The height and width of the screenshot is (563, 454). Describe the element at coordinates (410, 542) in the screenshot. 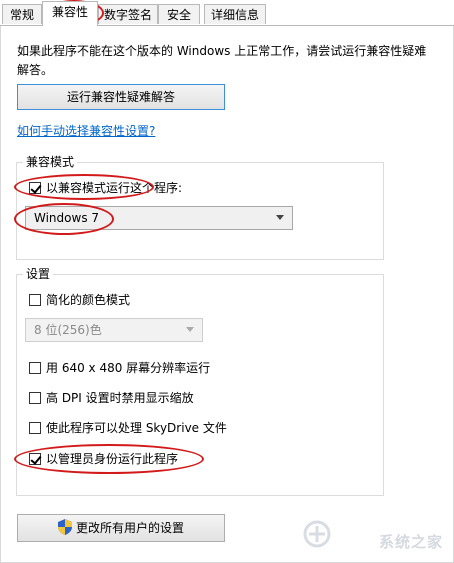

I see `watermark-text: 系统之家` at that location.